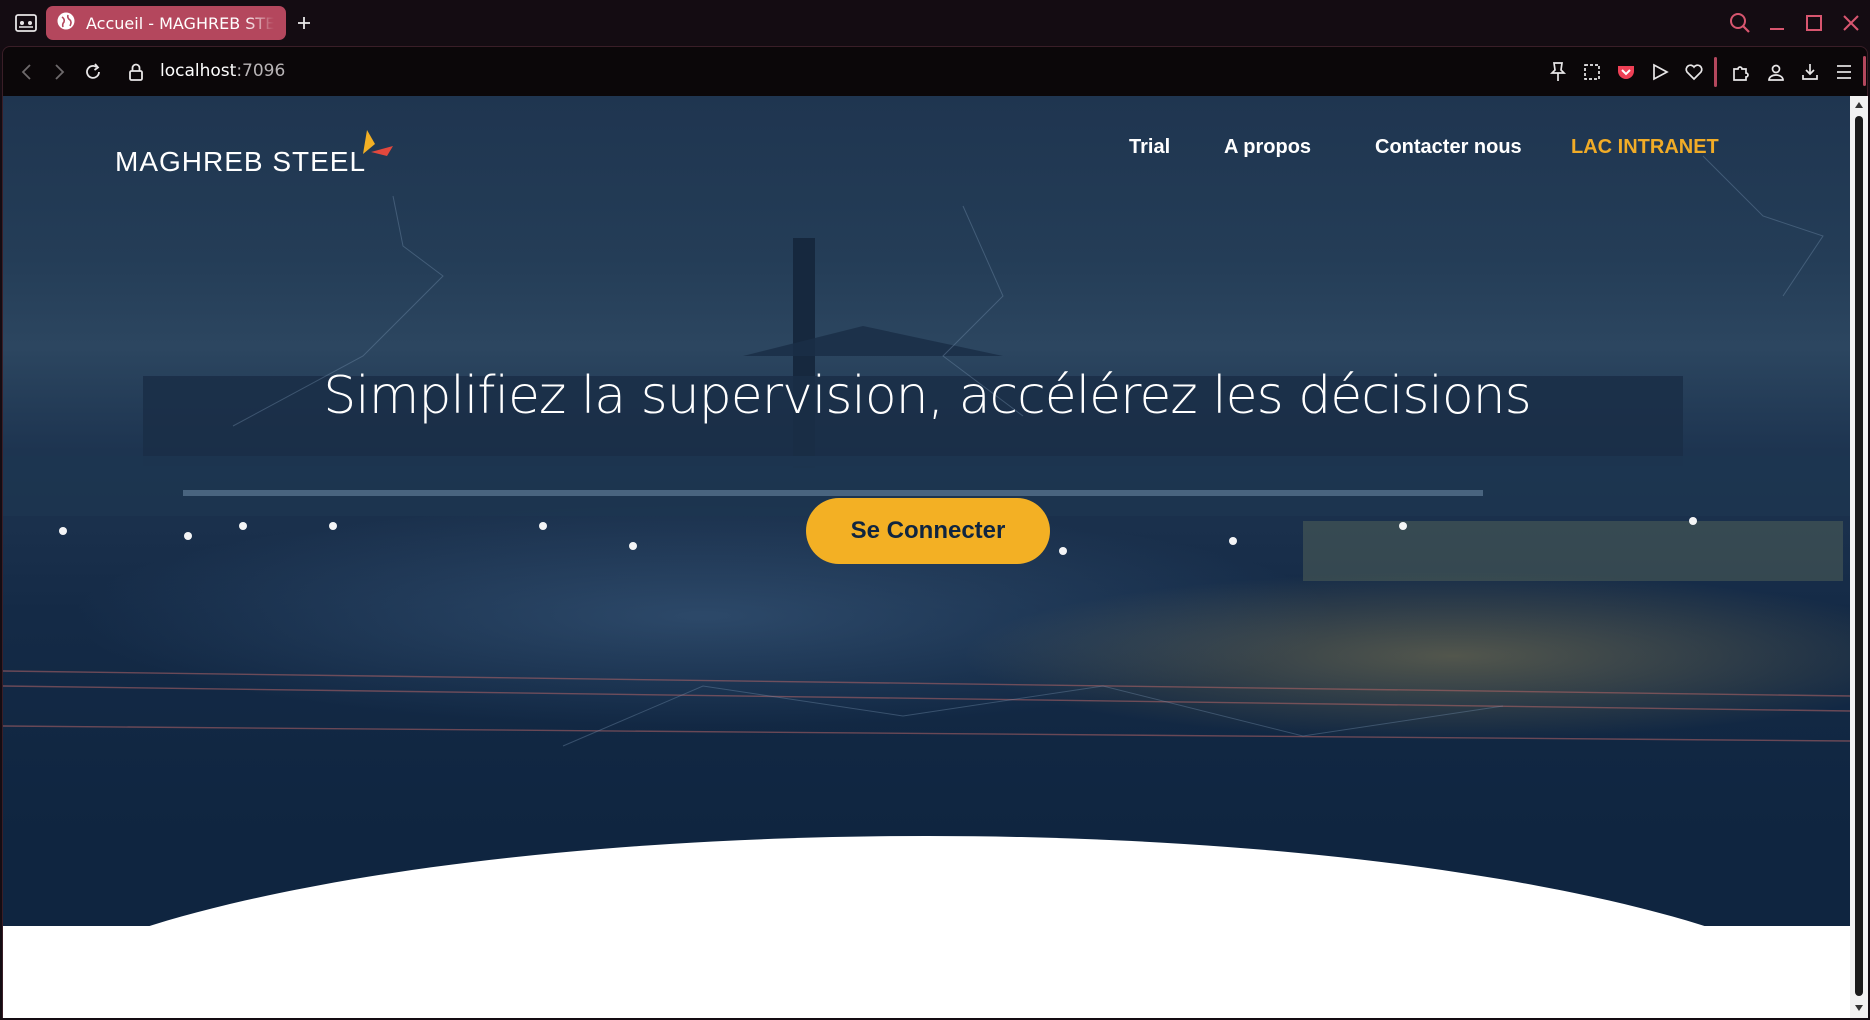  I want to click on sidebar-toggle-icon, so click(26, 23).